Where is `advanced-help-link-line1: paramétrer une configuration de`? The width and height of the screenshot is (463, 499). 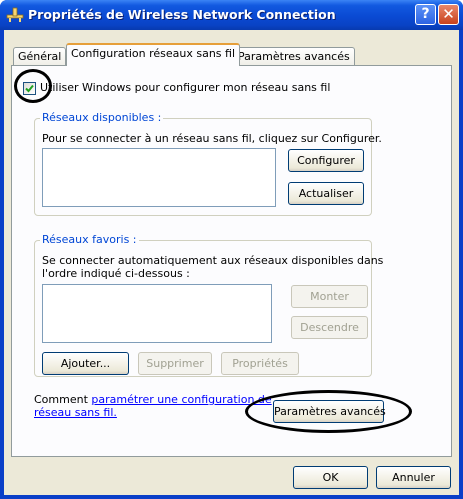 advanced-help-link-line1: paramétrer une configuration de is located at coordinates (181, 399).